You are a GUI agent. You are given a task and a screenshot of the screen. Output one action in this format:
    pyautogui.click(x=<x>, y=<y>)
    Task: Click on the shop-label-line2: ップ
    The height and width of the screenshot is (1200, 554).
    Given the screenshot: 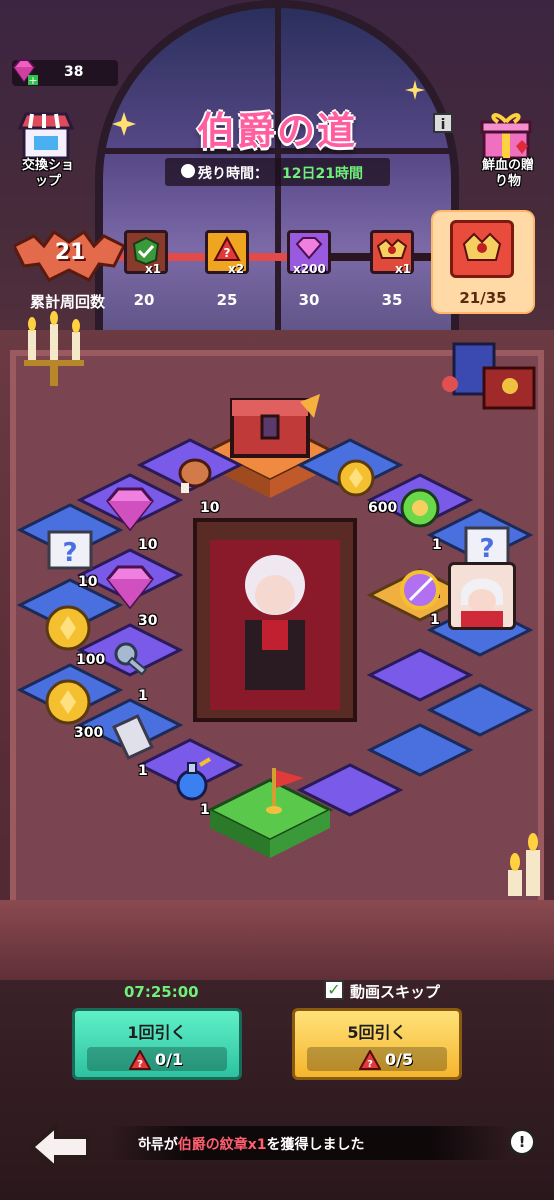 What is the action you would take?
    pyautogui.click(x=47, y=181)
    